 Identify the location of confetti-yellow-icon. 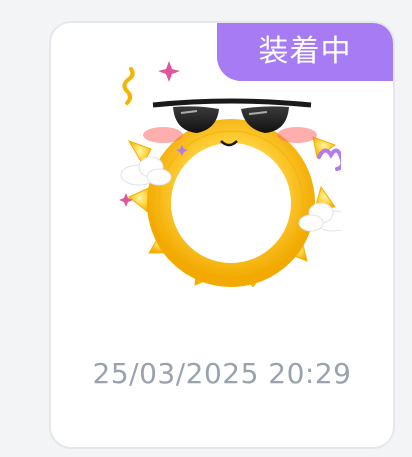
(128, 86).